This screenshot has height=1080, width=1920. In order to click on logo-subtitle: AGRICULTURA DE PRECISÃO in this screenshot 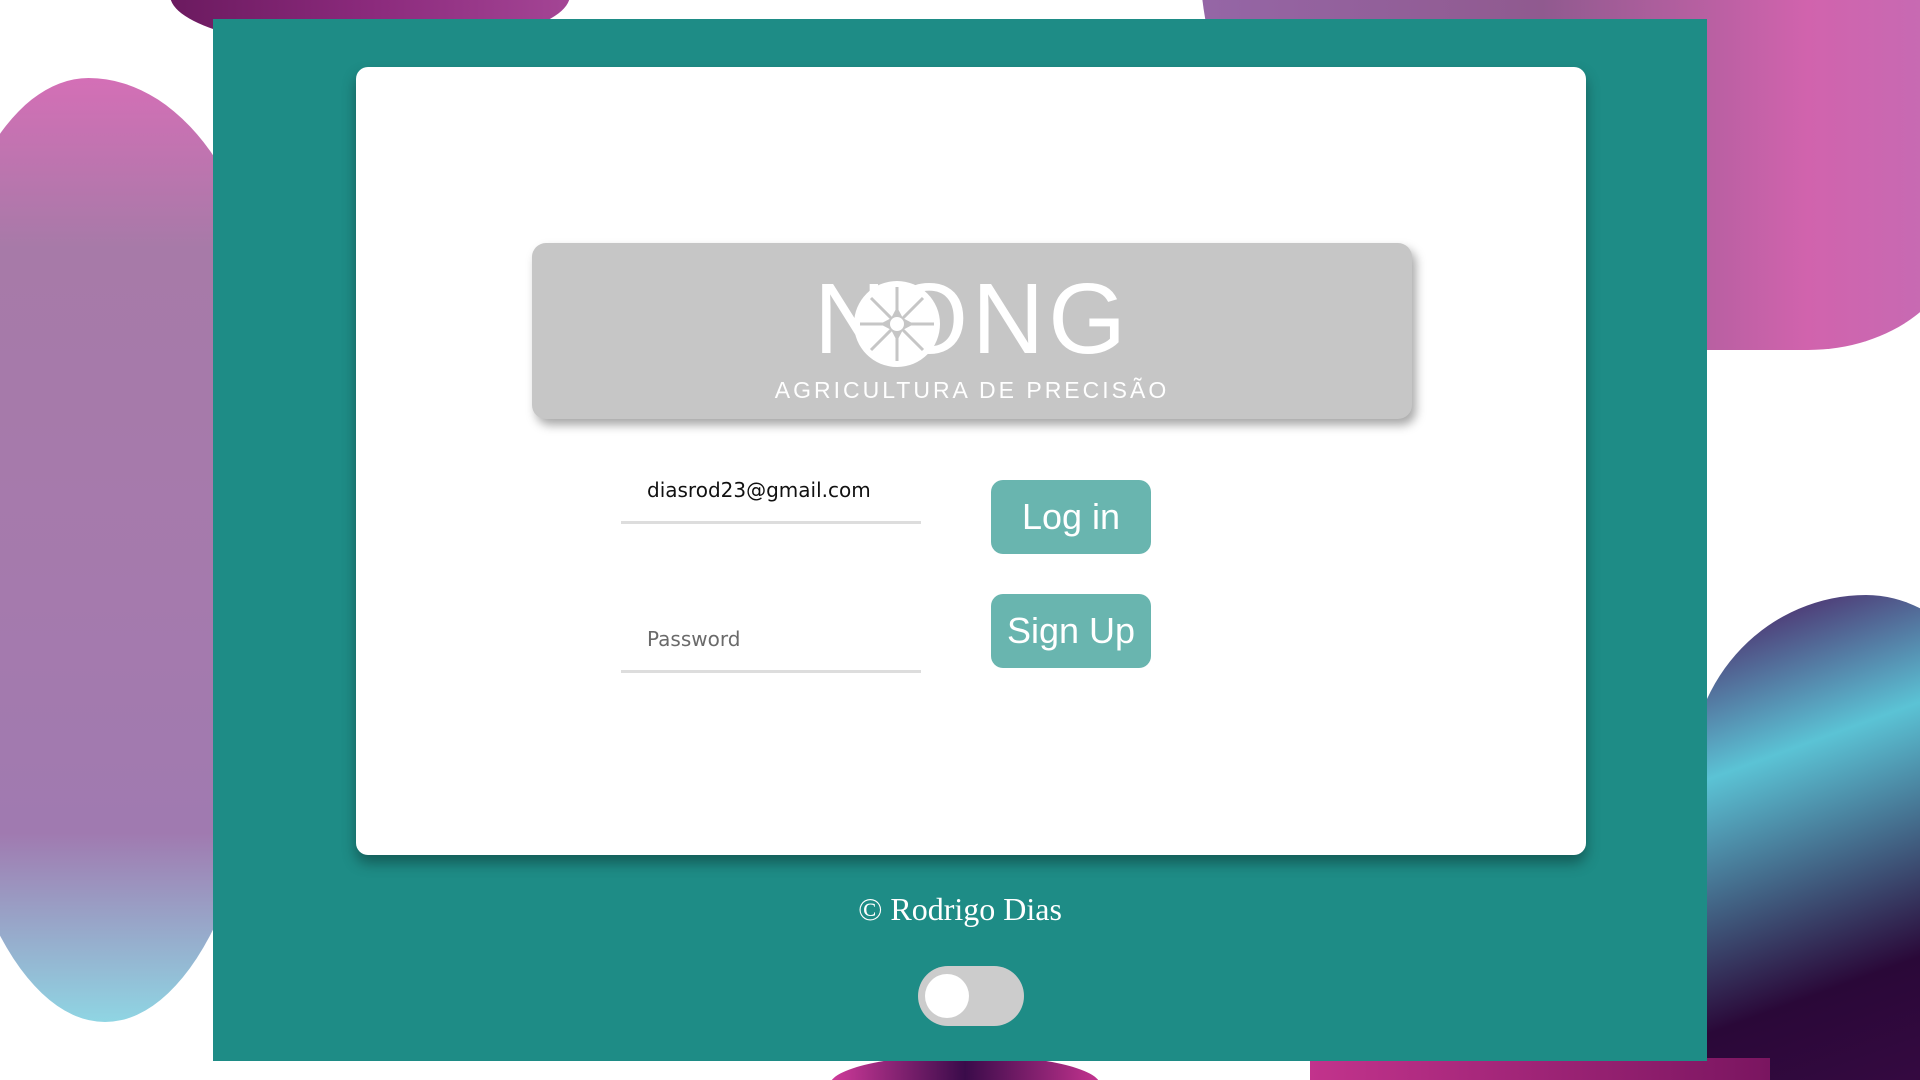, I will do `click(972, 390)`.